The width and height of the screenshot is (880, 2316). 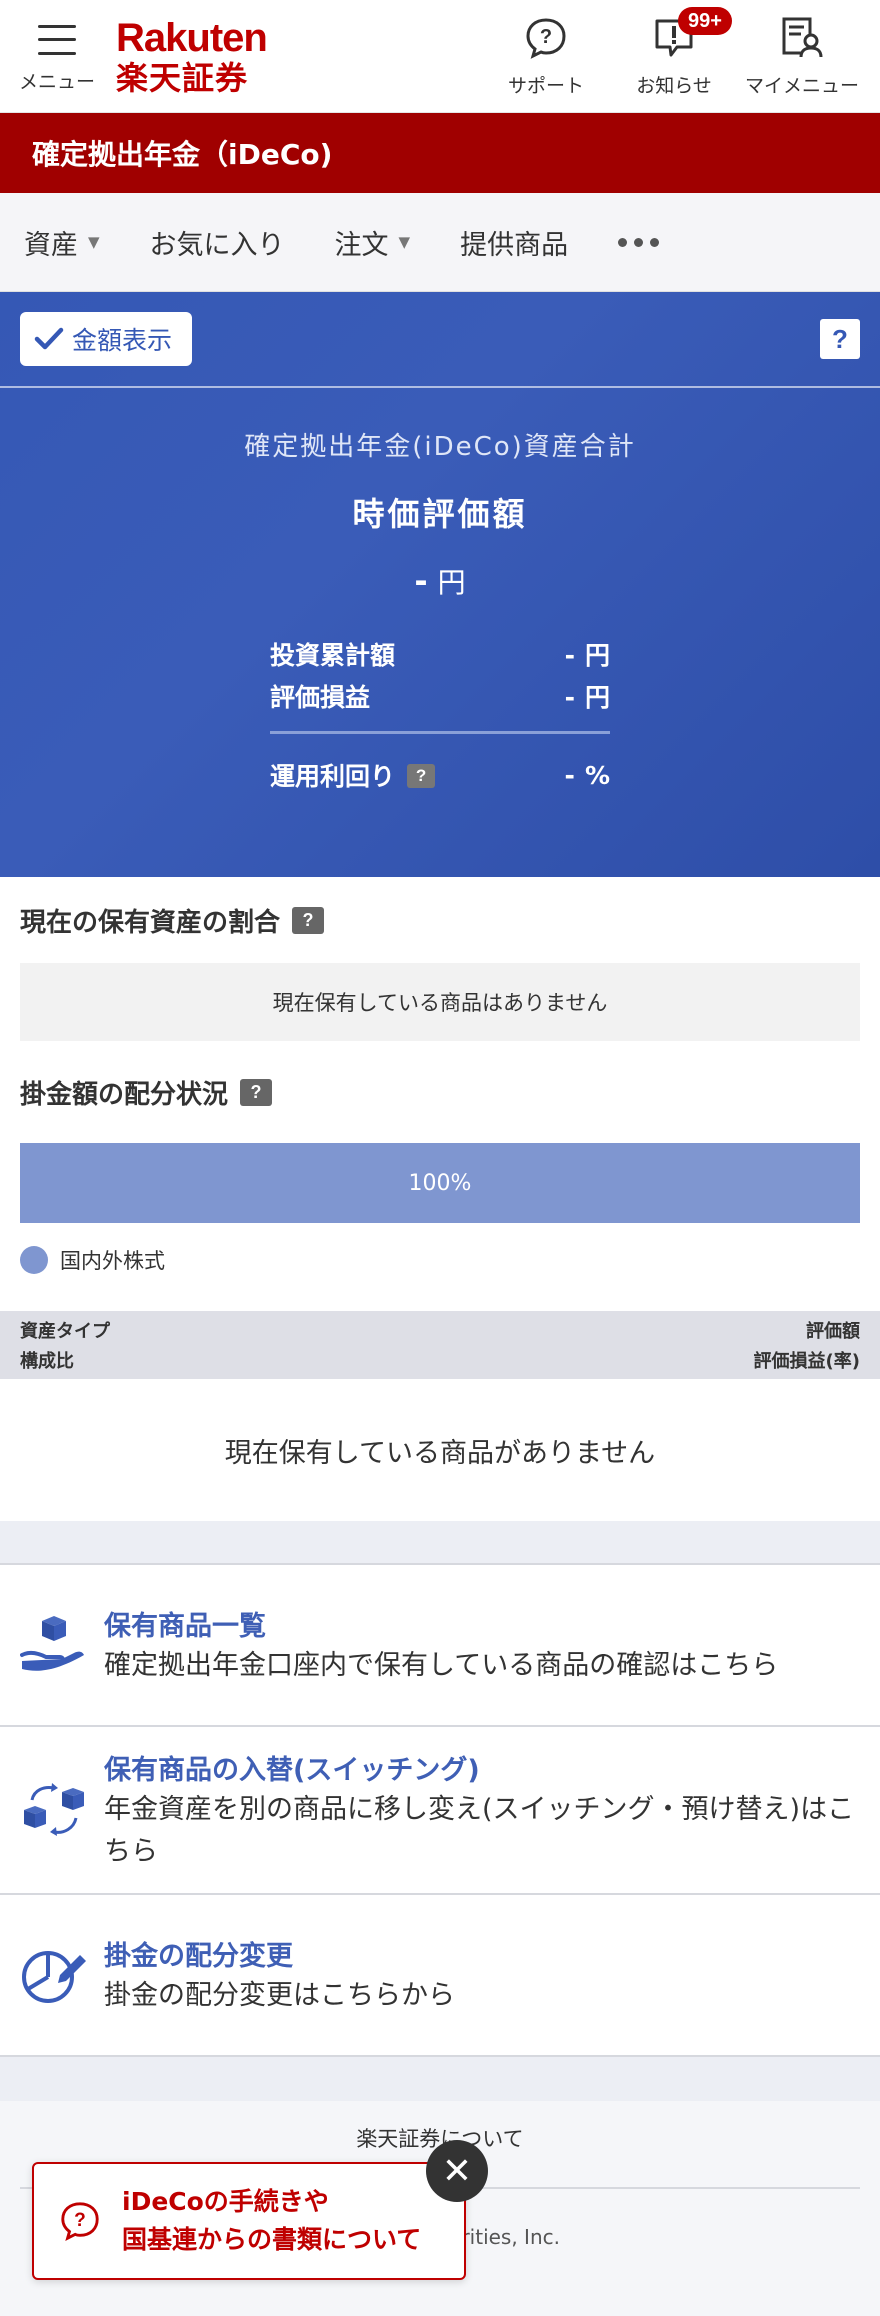 What do you see at coordinates (54, 1809) in the screenshot?
I see `switching-boxes-icon` at bounding box center [54, 1809].